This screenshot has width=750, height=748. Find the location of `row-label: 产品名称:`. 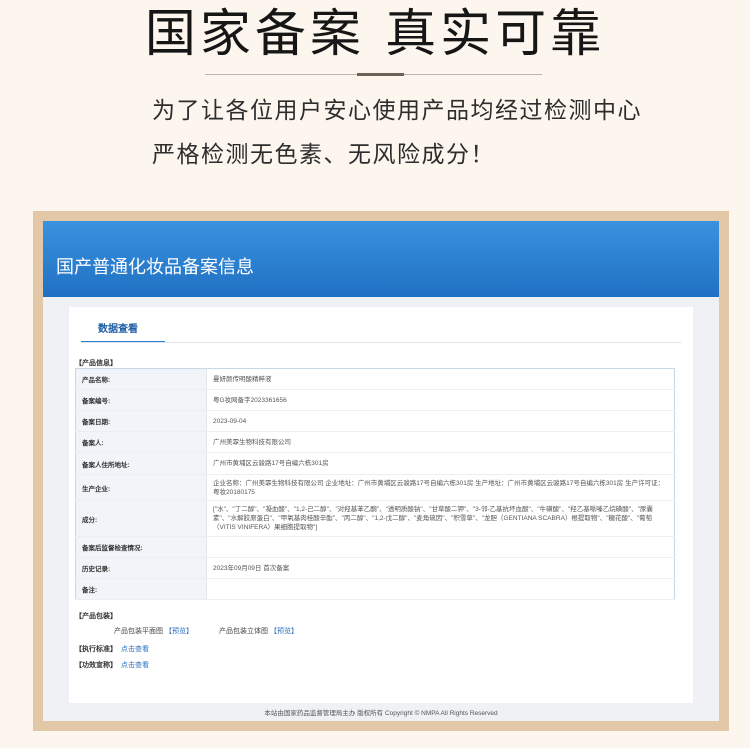

row-label: 产品名称: is located at coordinates (141, 379).